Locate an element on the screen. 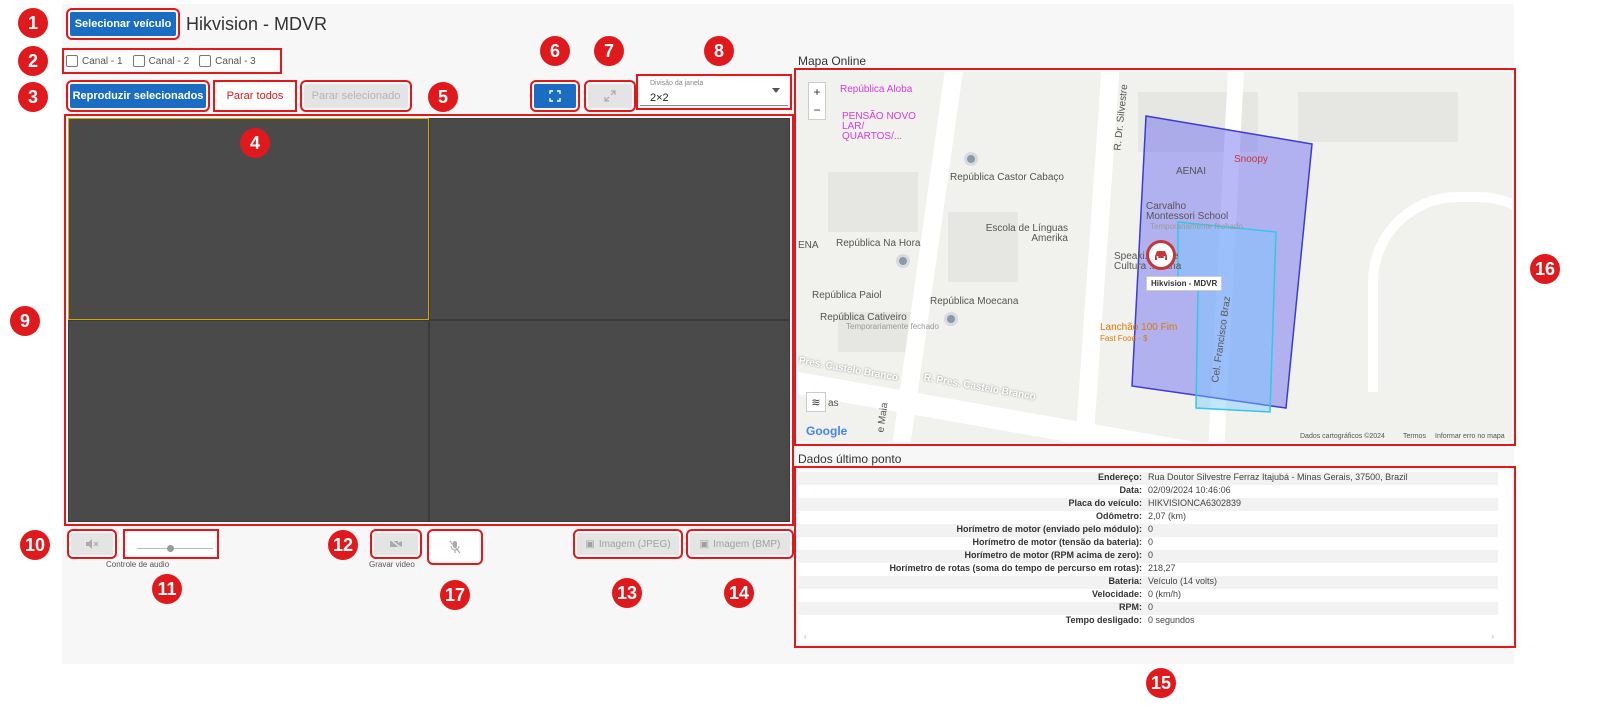  image-jpeg-label: Imagem (JPEG) is located at coordinates (634, 544).